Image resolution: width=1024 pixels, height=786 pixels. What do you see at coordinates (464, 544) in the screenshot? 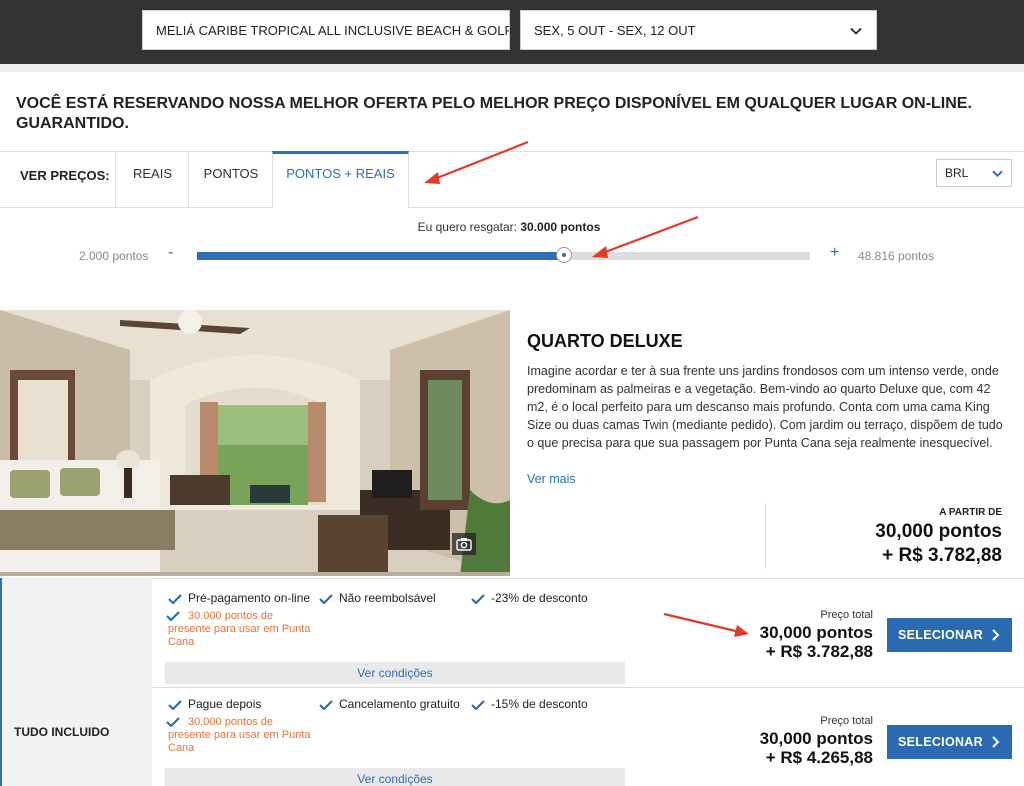
I see `camera-icon` at bounding box center [464, 544].